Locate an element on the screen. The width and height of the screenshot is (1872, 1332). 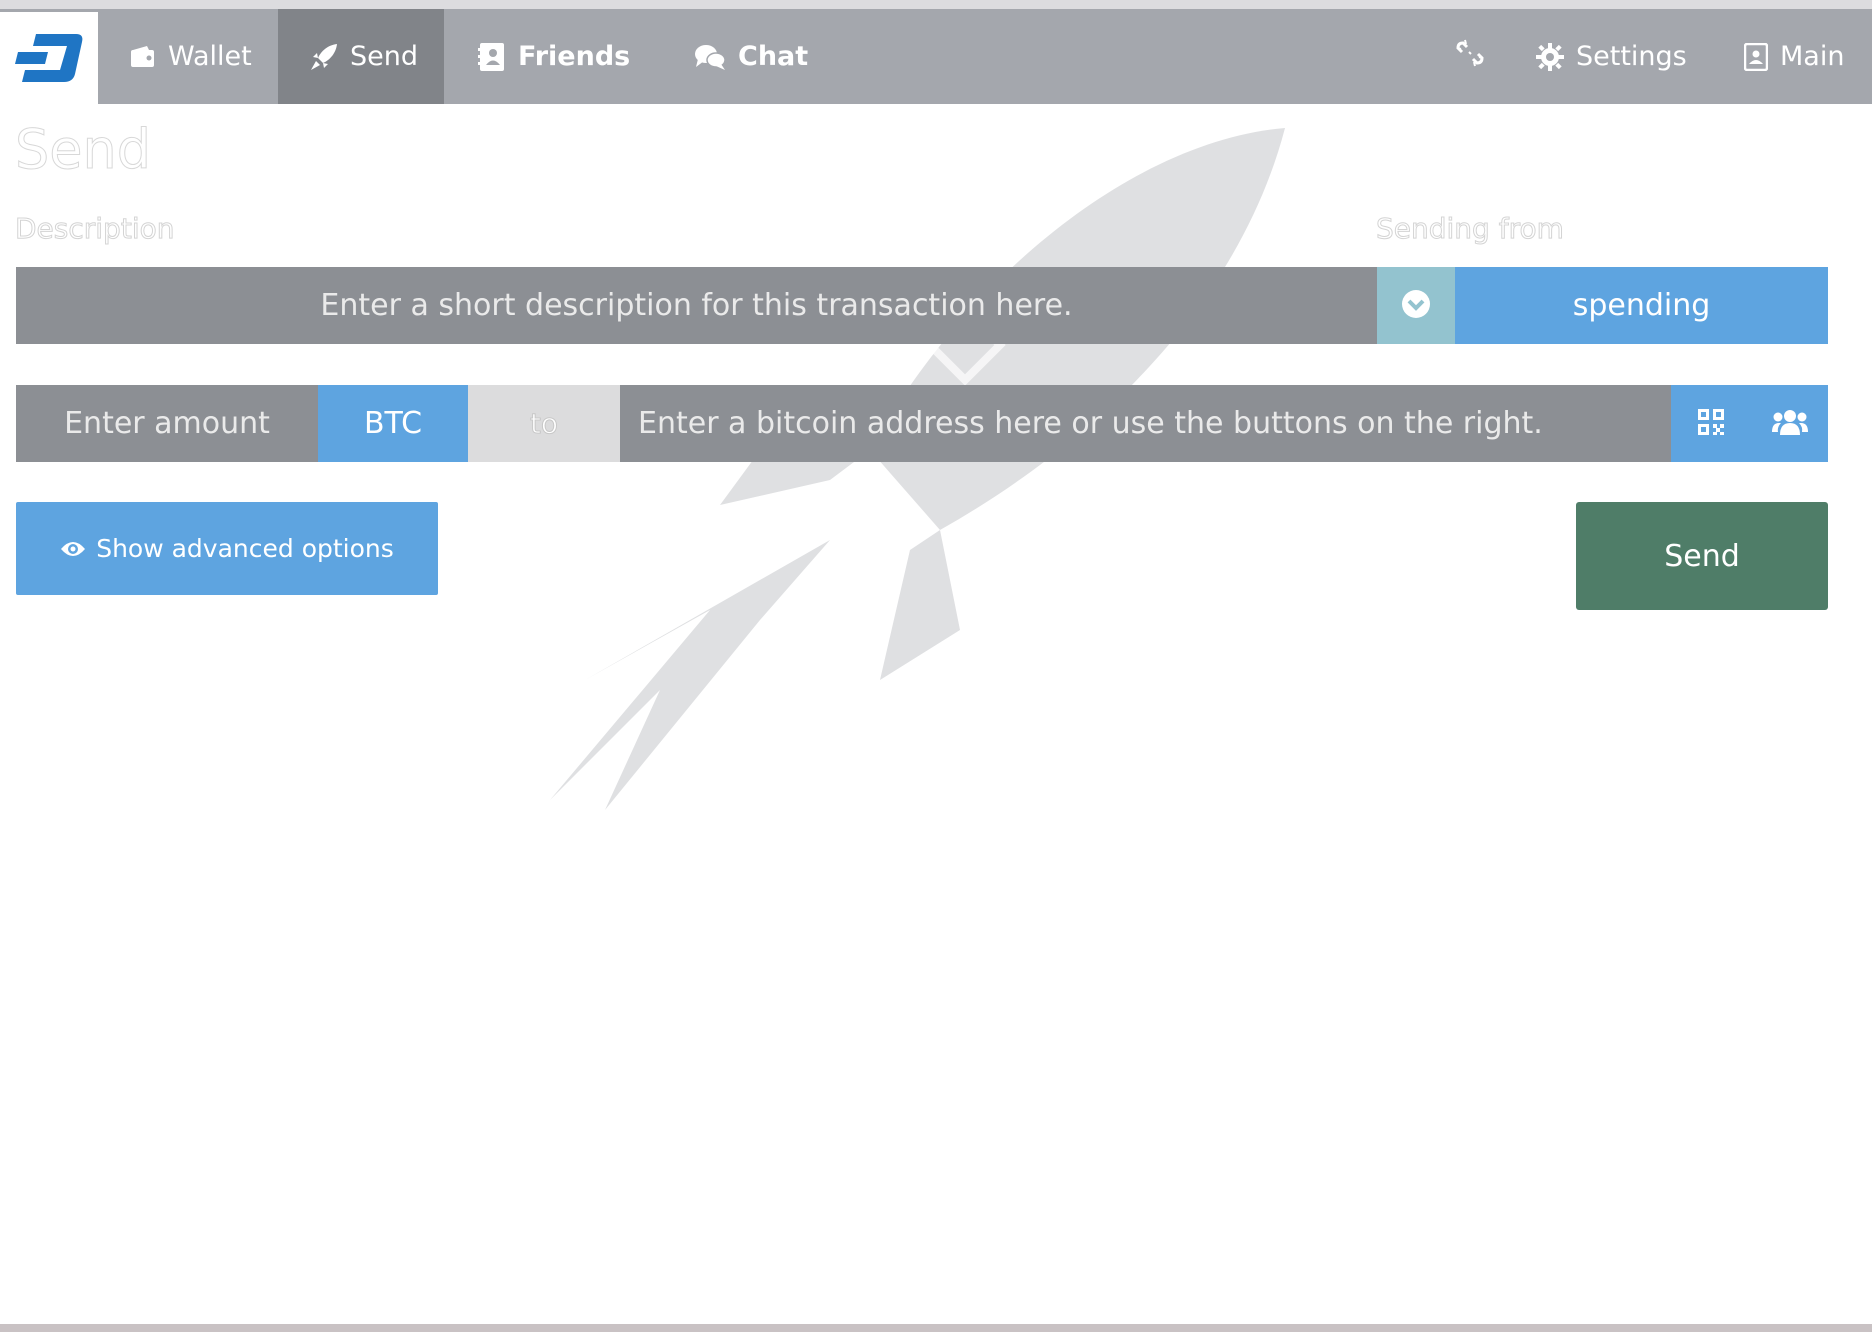
nav-friends: Friends is located at coordinates (563, 56).